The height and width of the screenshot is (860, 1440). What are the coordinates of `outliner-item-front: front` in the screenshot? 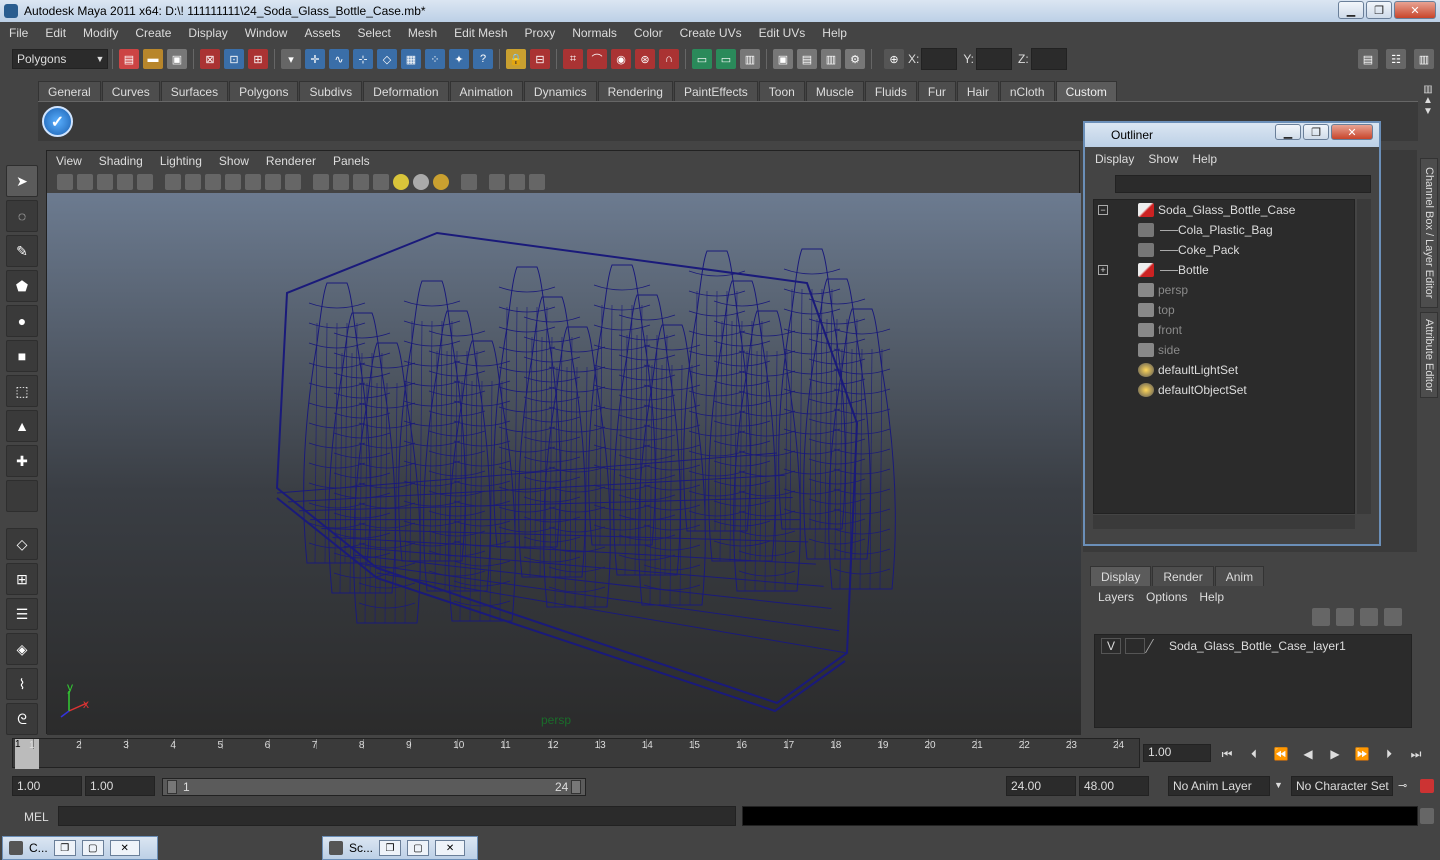 It's located at (1224, 330).